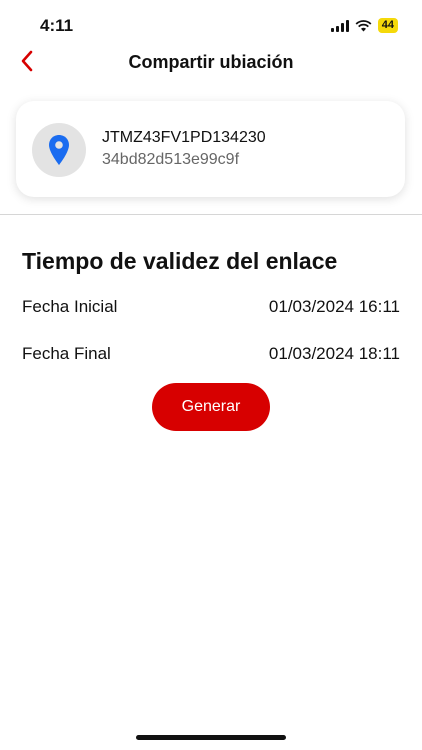 The width and height of the screenshot is (422, 750). I want to click on page-title: Compartir ubiación, so click(211, 62).